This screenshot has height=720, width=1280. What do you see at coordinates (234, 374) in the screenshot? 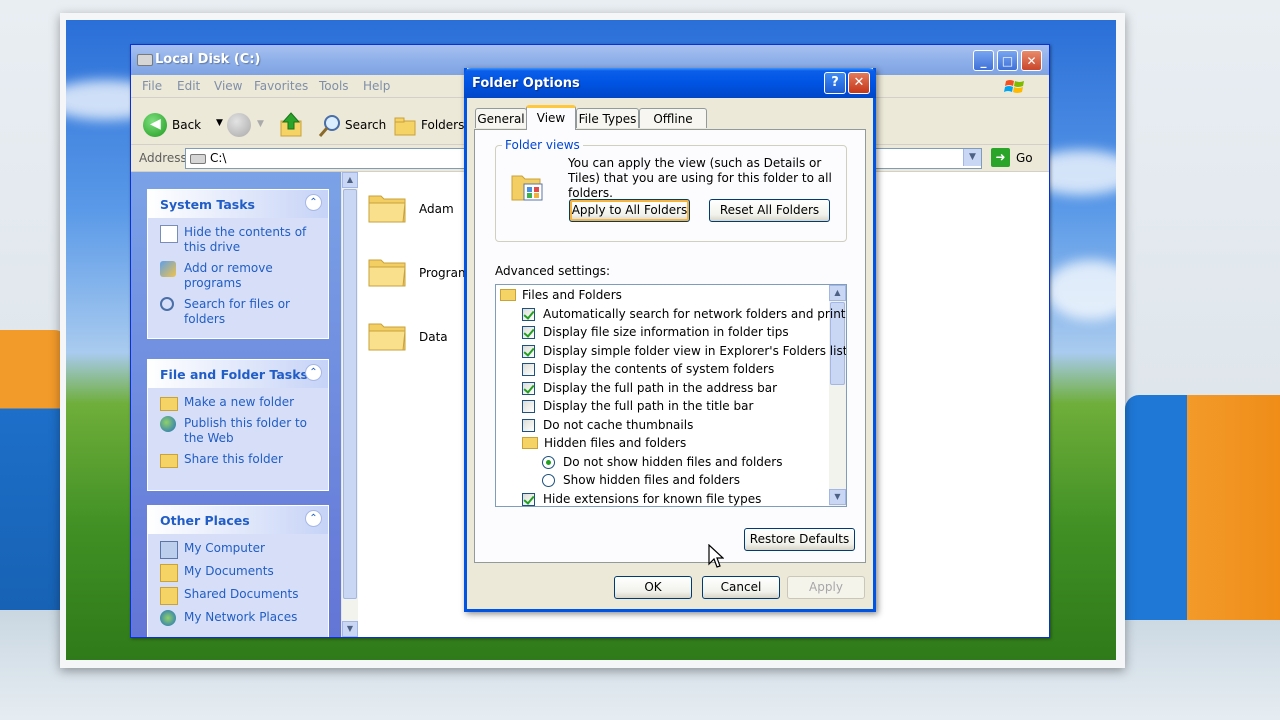
I see `file-folder-tasks-title: File and Folder Tasks` at bounding box center [234, 374].